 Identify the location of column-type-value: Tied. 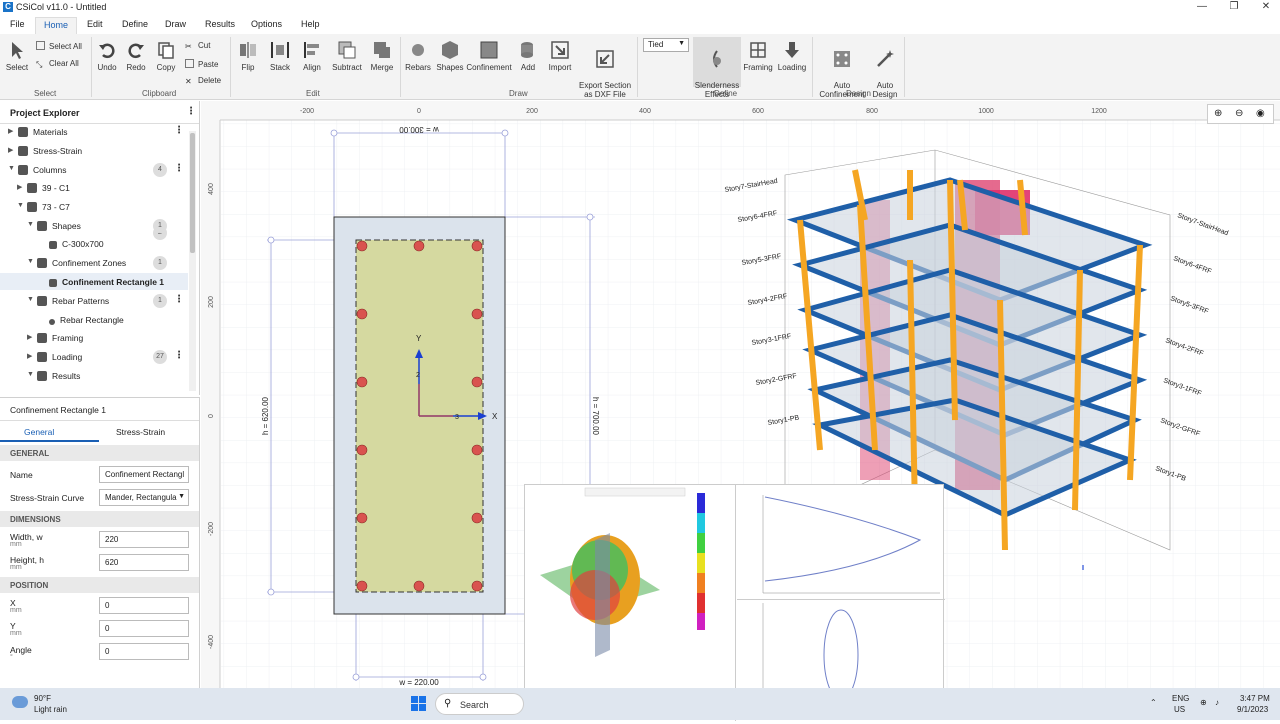
(656, 44).